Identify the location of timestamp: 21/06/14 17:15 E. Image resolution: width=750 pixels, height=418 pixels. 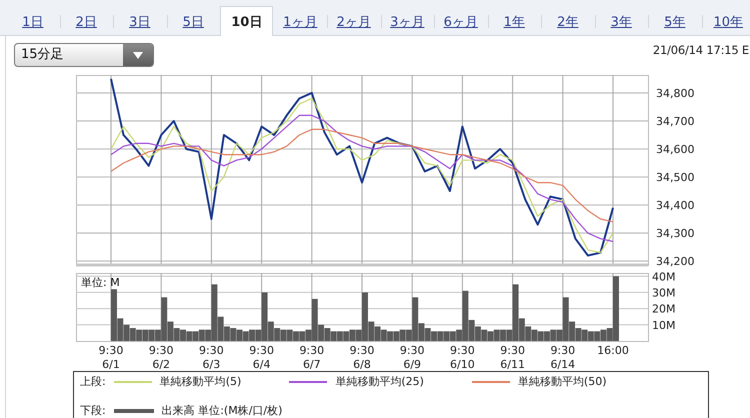
(700, 50).